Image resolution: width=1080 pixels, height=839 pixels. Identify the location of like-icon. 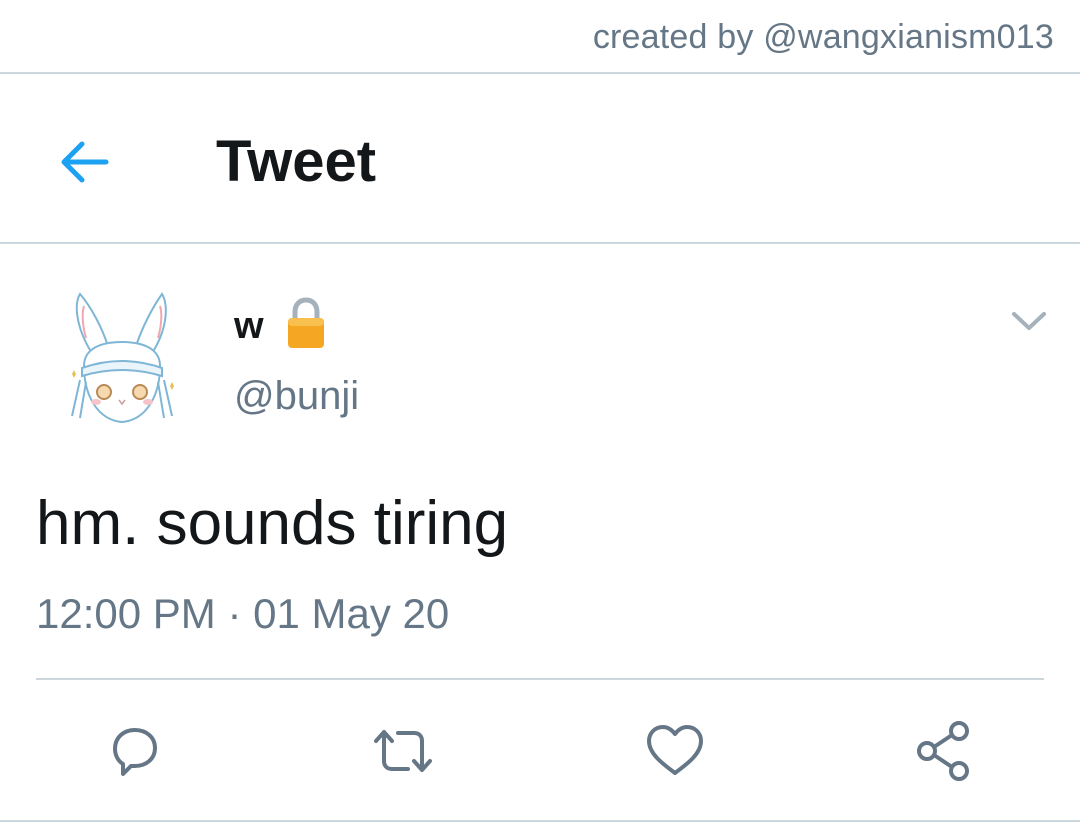
(675, 750).